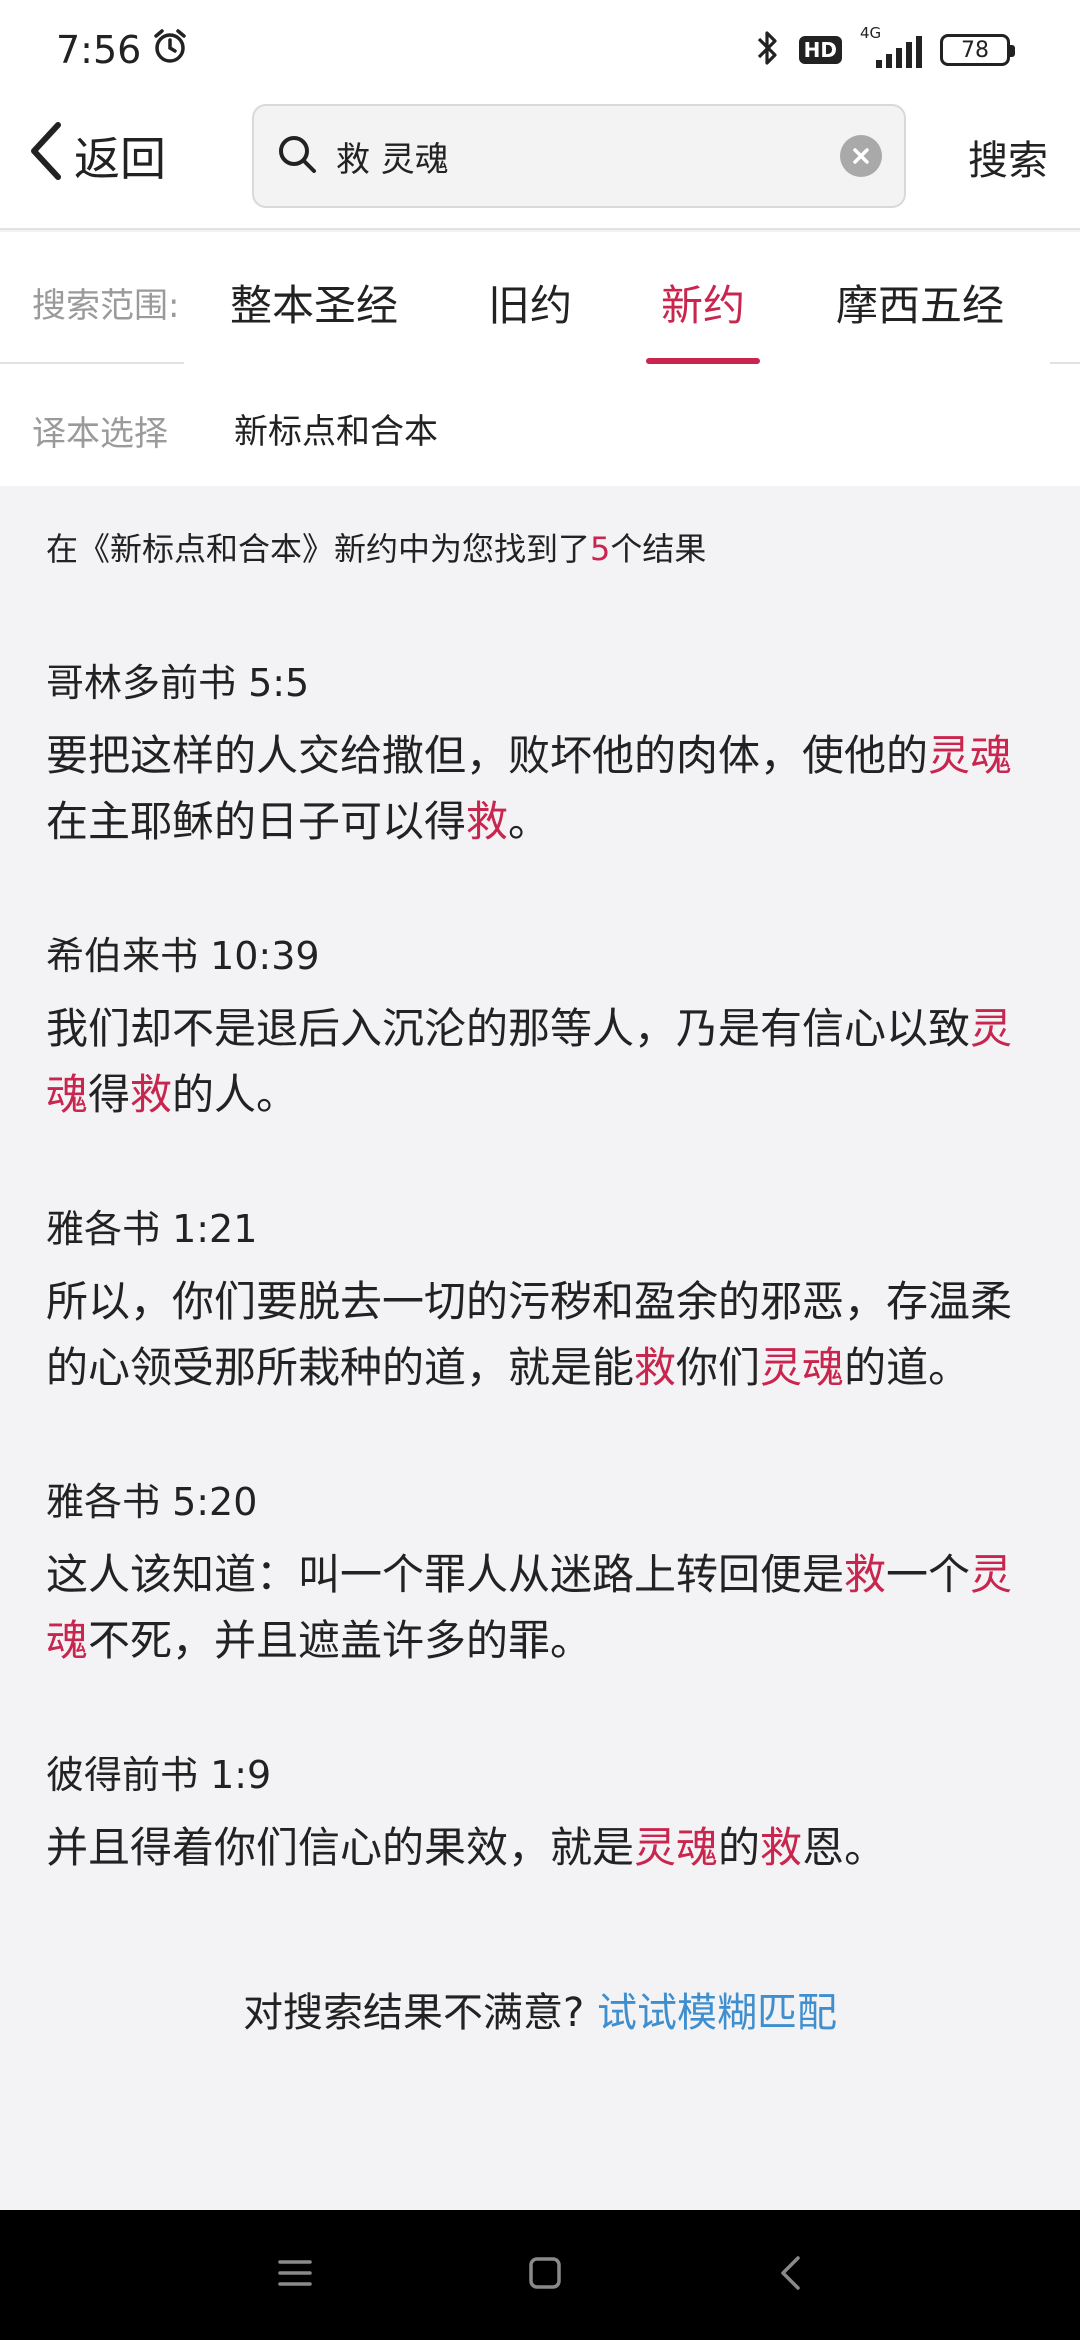 This screenshot has height=2340, width=1080. Describe the element at coordinates (152, 1502) in the screenshot. I see `verse-reference: 雅各书 5:20` at that location.